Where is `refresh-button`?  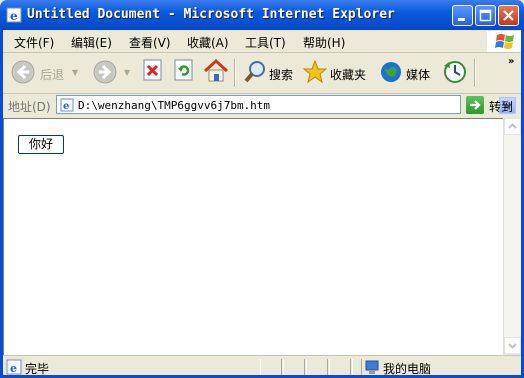
refresh-button is located at coordinates (184, 72).